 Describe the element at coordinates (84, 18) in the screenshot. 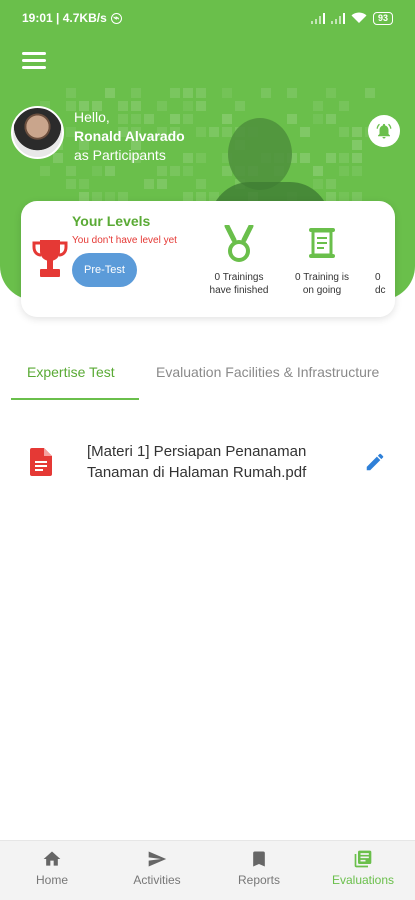

I see `network-speed: 4.7KB/s` at that location.